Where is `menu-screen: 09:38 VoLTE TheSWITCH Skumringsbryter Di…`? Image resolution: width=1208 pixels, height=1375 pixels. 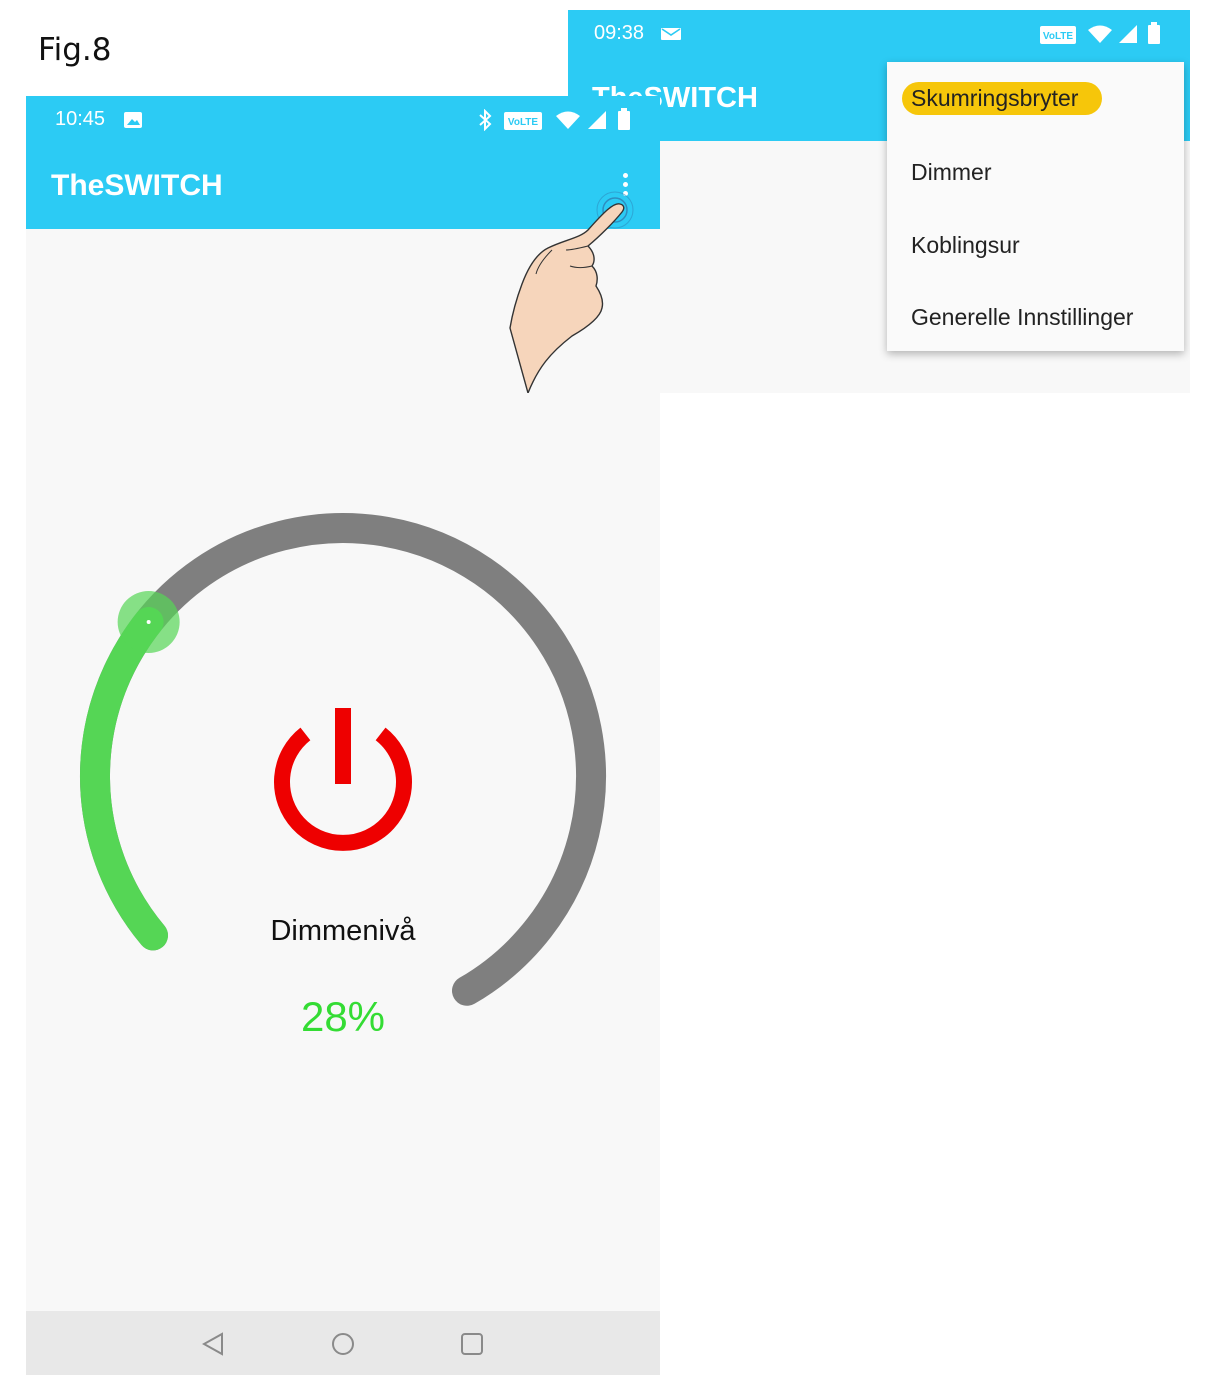
menu-screen: 09:38 VoLTE TheSWITCH Skumringsbryter Di… is located at coordinates (879, 201).